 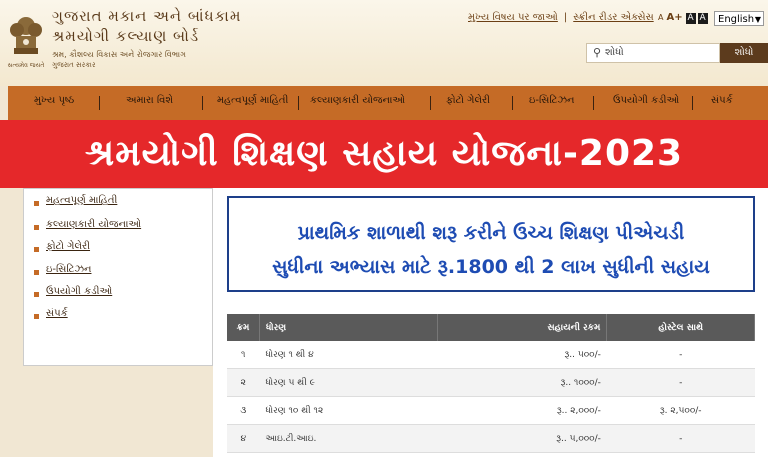 What do you see at coordinates (68, 269) in the screenshot?
I see `sidebar-item-ecitizen: ઇ-સિટિઝન` at bounding box center [68, 269].